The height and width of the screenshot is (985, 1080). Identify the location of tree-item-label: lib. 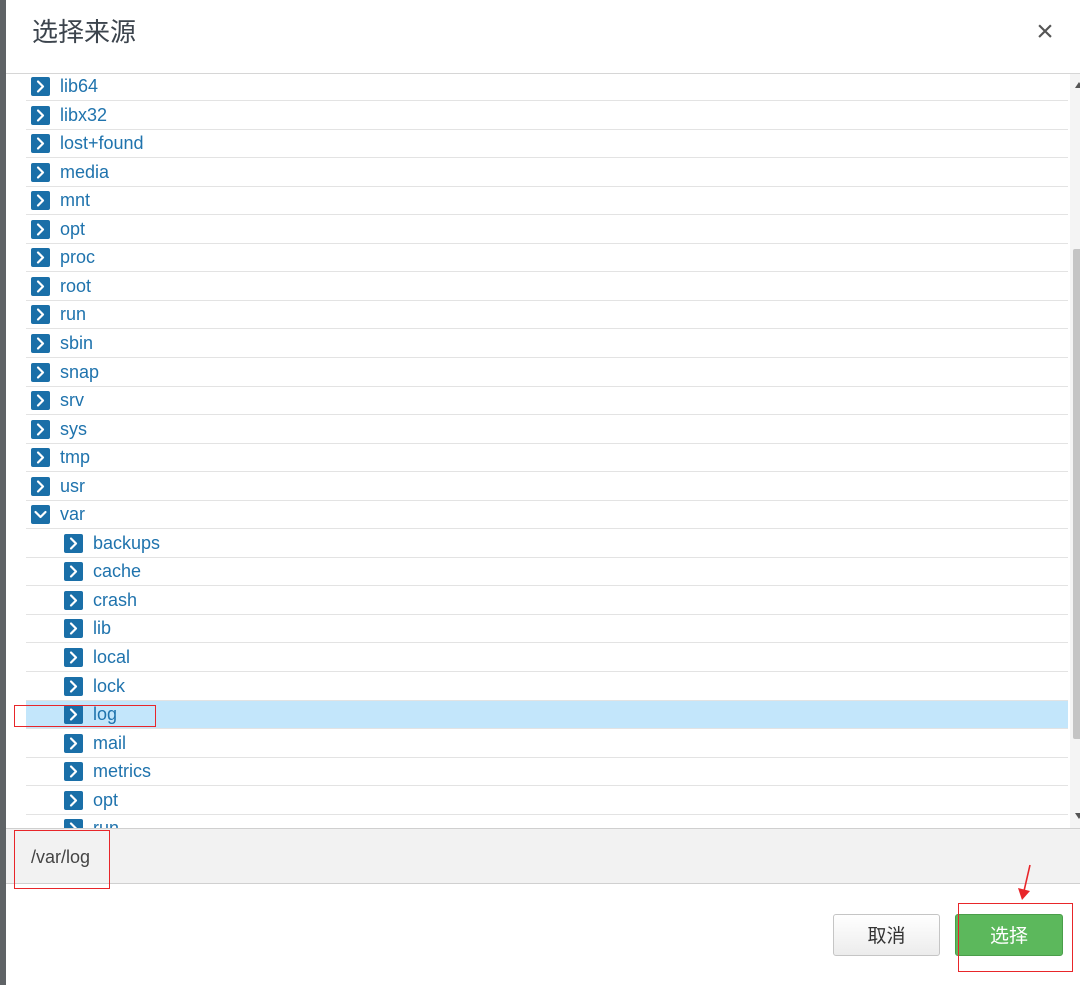
(102, 628).